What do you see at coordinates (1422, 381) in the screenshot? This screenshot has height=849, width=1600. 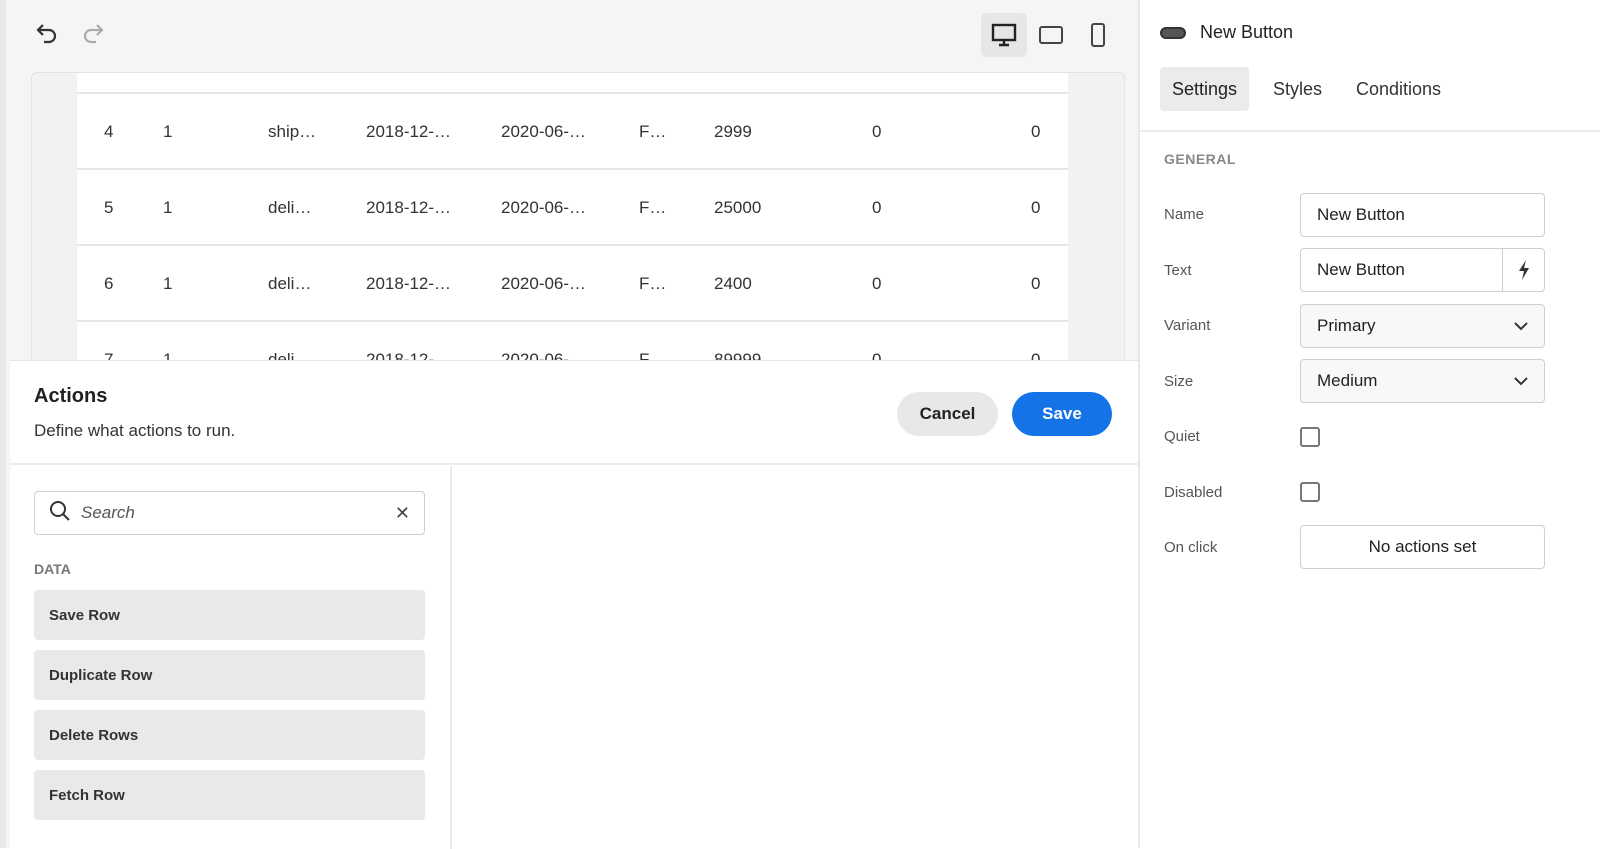 I see `size-select: Medium` at bounding box center [1422, 381].